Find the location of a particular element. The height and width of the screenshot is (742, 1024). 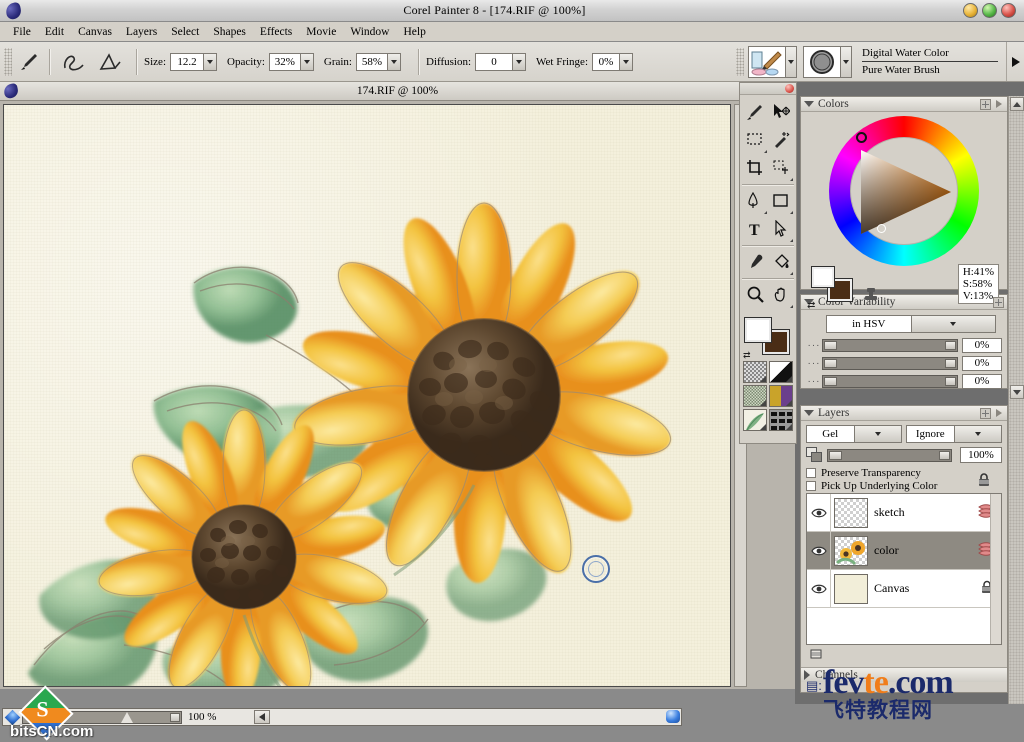

layer-opacity-slider is located at coordinates (889, 455).